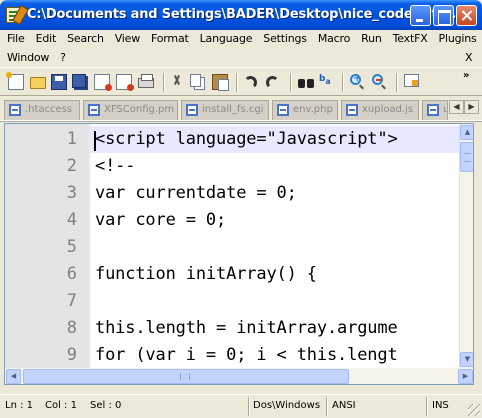 The image size is (482, 418). I want to click on save-icon, so click(59, 82).